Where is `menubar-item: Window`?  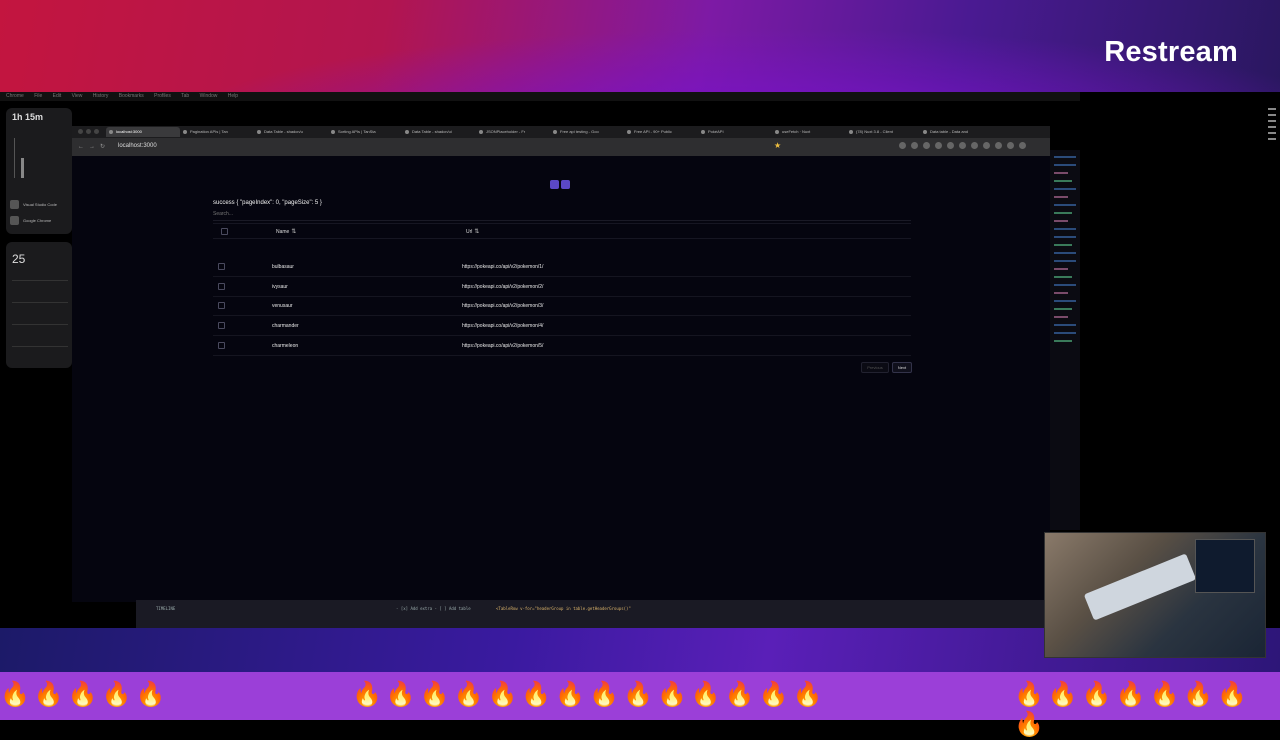
menubar-item: Window is located at coordinates (209, 96).